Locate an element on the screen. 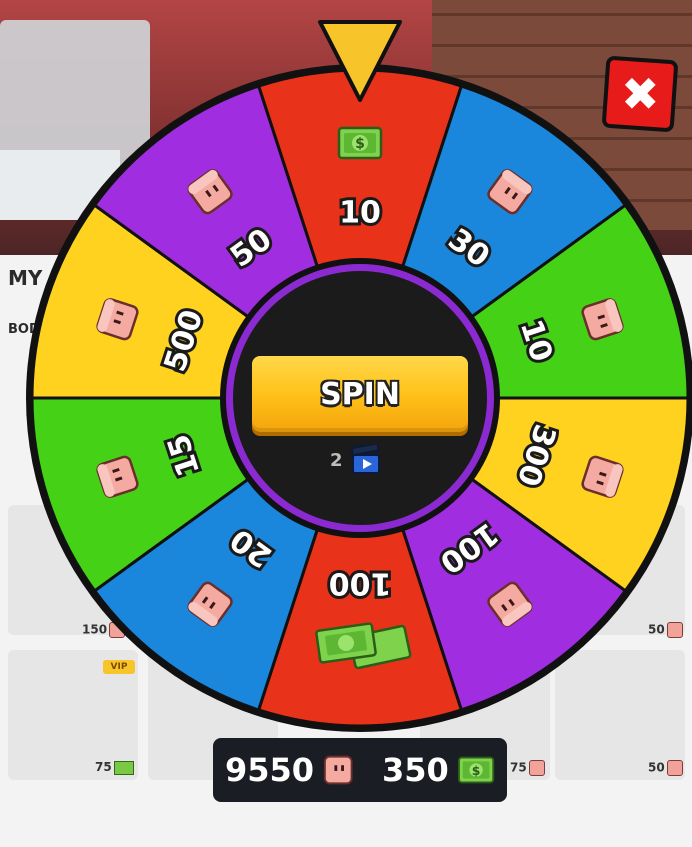 This screenshot has width=692, height=847. spin-label: SPIN is located at coordinates (360, 394).